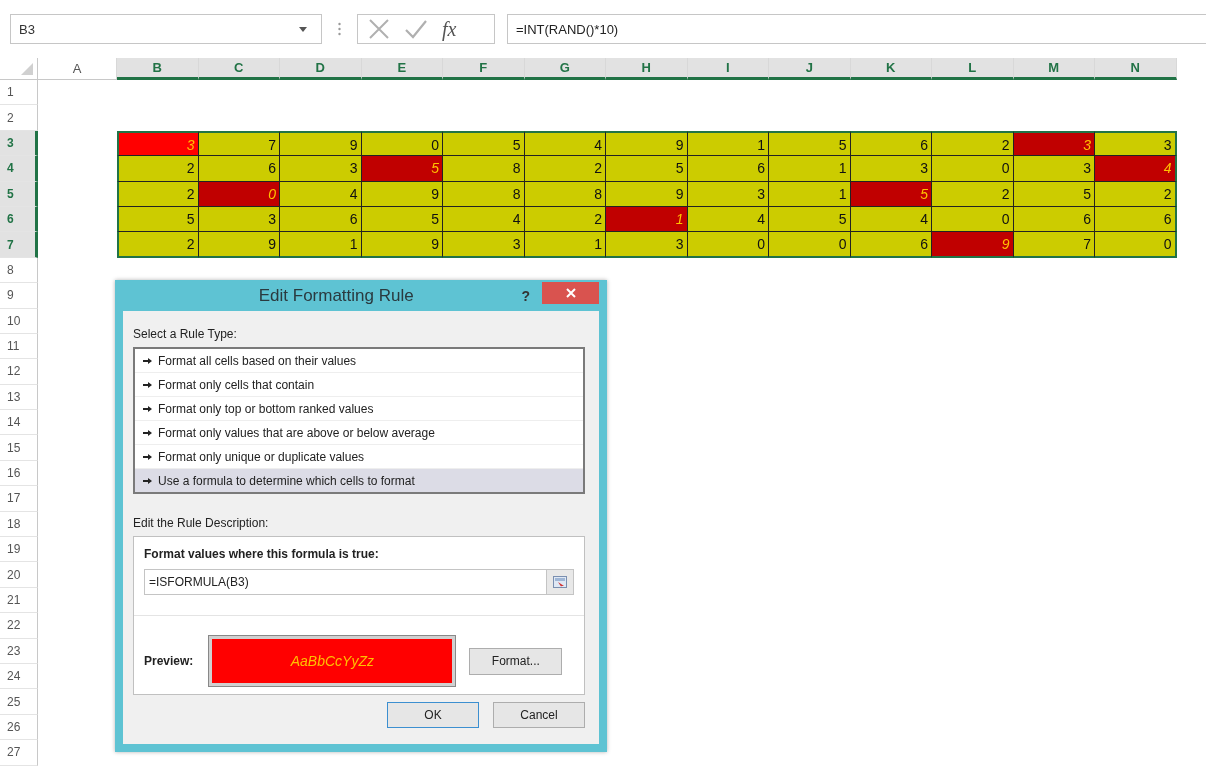 The width and height of the screenshot is (1206, 767). I want to click on column-header: A, so click(77, 69).